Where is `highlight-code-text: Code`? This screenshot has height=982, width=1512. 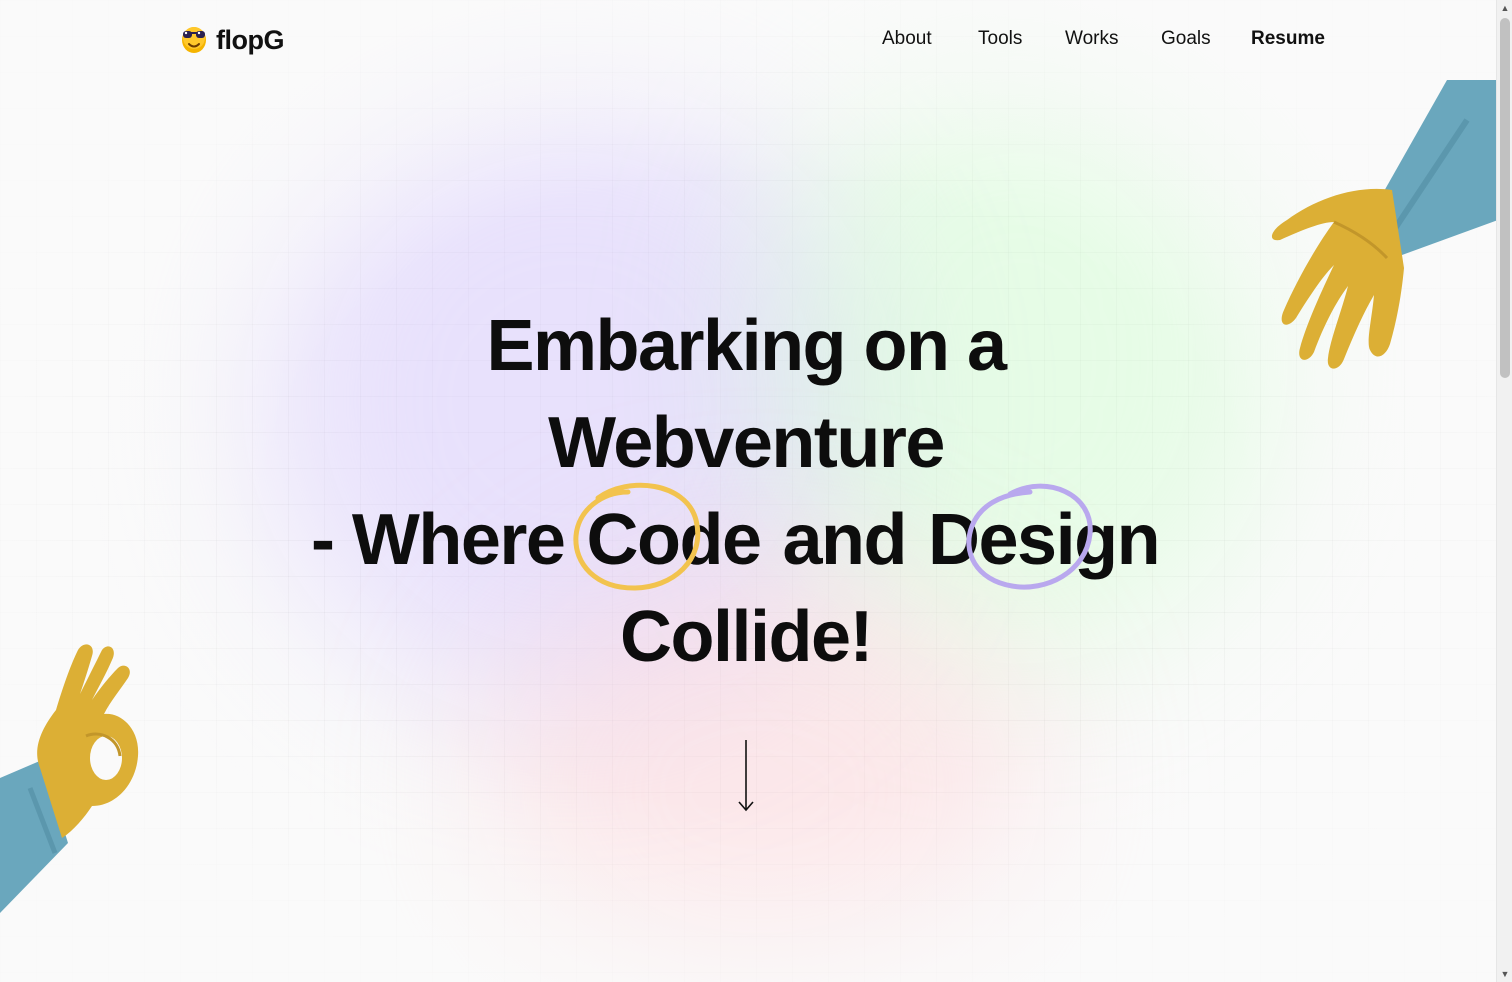 highlight-code-text: Code is located at coordinates (674, 540).